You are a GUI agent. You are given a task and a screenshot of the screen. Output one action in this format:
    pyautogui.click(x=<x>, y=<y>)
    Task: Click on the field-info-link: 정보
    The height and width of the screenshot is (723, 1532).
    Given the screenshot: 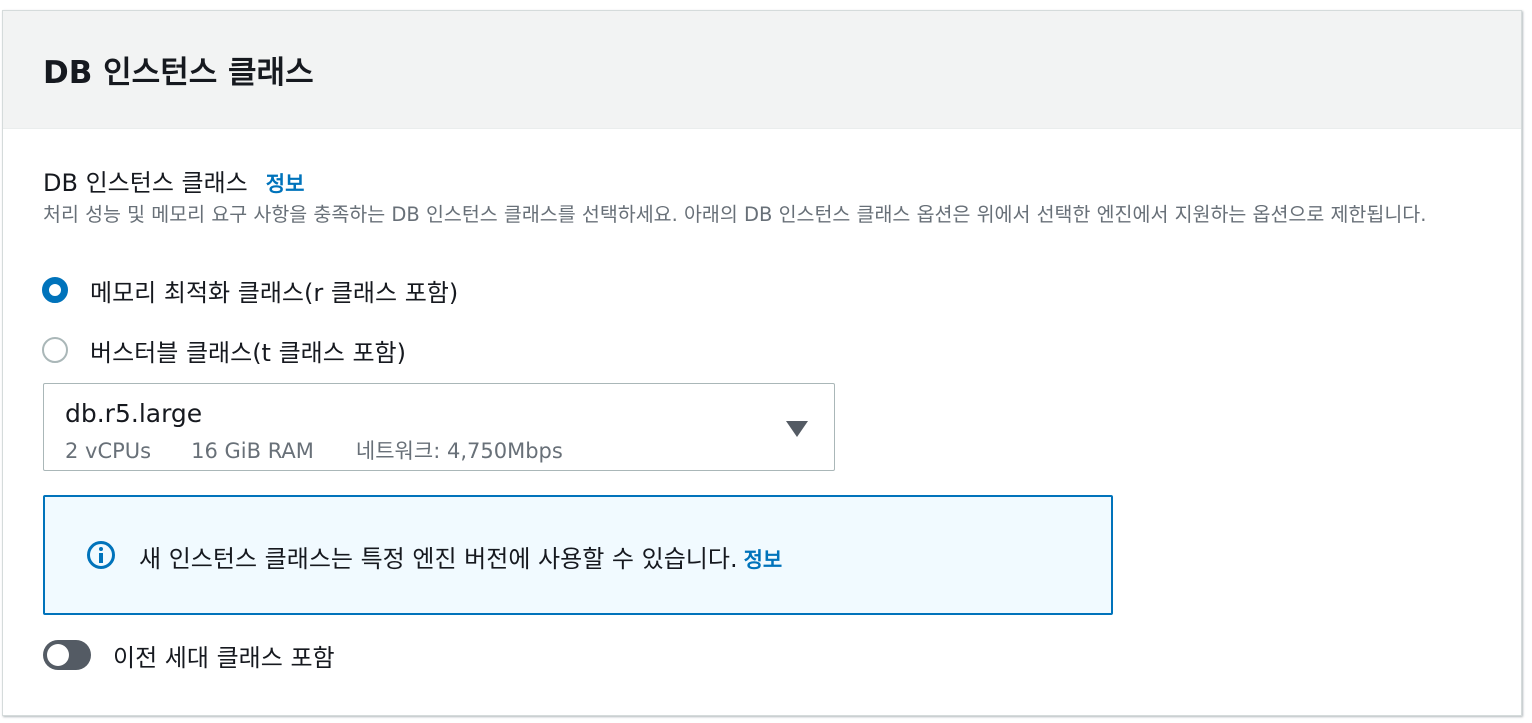 What is the action you would take?
    pyautogui.click(x=285, y=184)
    